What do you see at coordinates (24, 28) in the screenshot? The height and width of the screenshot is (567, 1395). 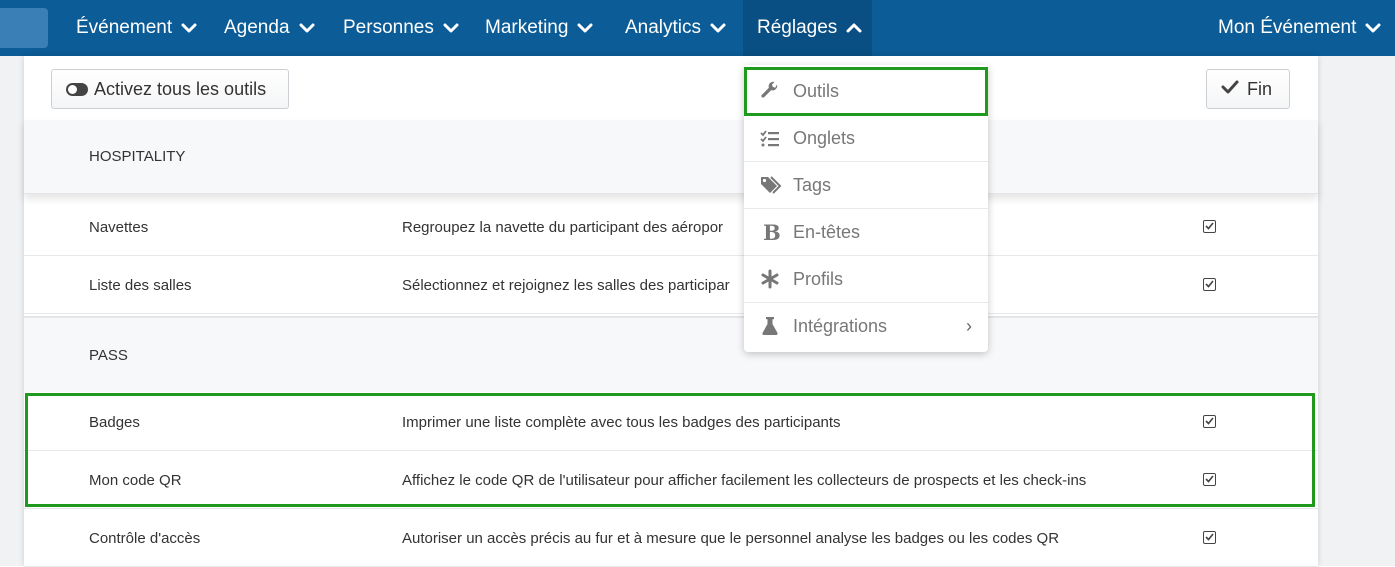 I see `home-logo-button` at bounding box center [24, 28].